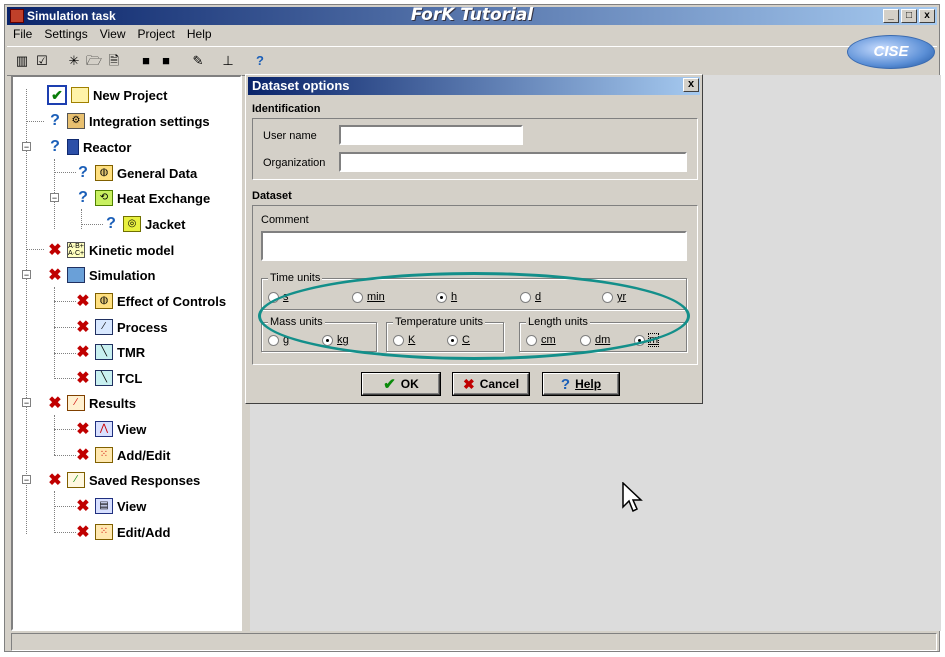 This screenshot has height=657, width=945. I want to click on menu-file: File, so click(22, 35).